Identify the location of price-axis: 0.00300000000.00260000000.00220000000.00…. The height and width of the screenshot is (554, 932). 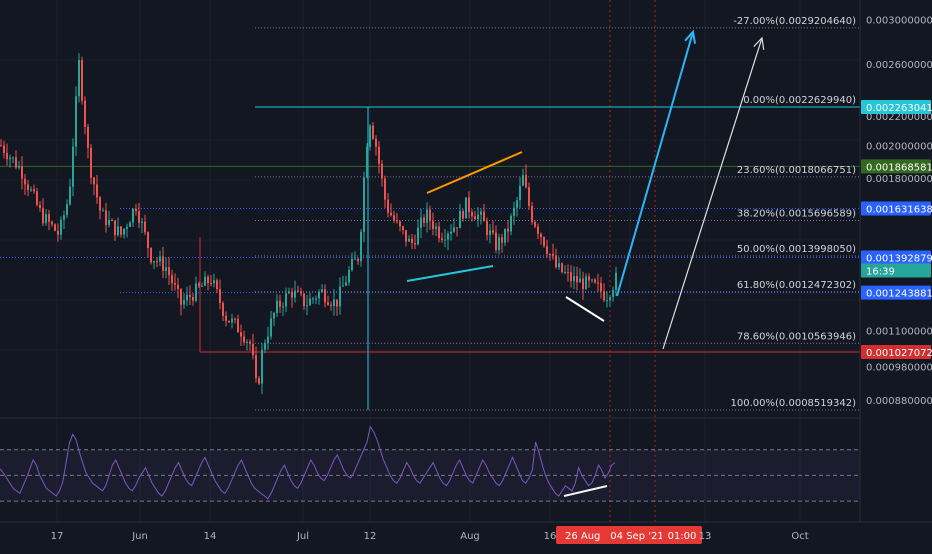
(895, 275).